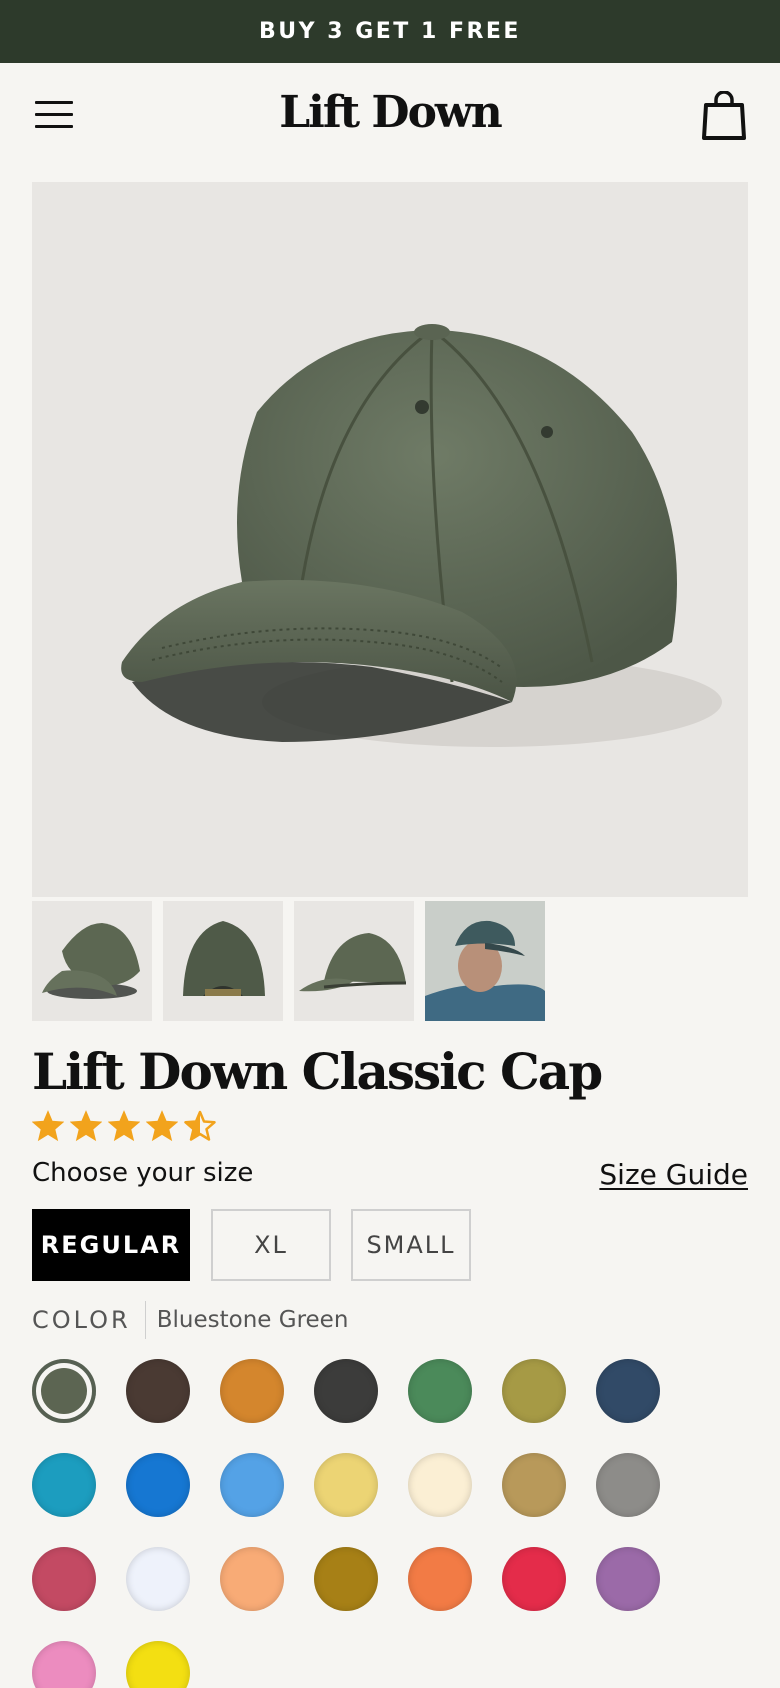  I want to click on star-rating, so click(124, 1127).